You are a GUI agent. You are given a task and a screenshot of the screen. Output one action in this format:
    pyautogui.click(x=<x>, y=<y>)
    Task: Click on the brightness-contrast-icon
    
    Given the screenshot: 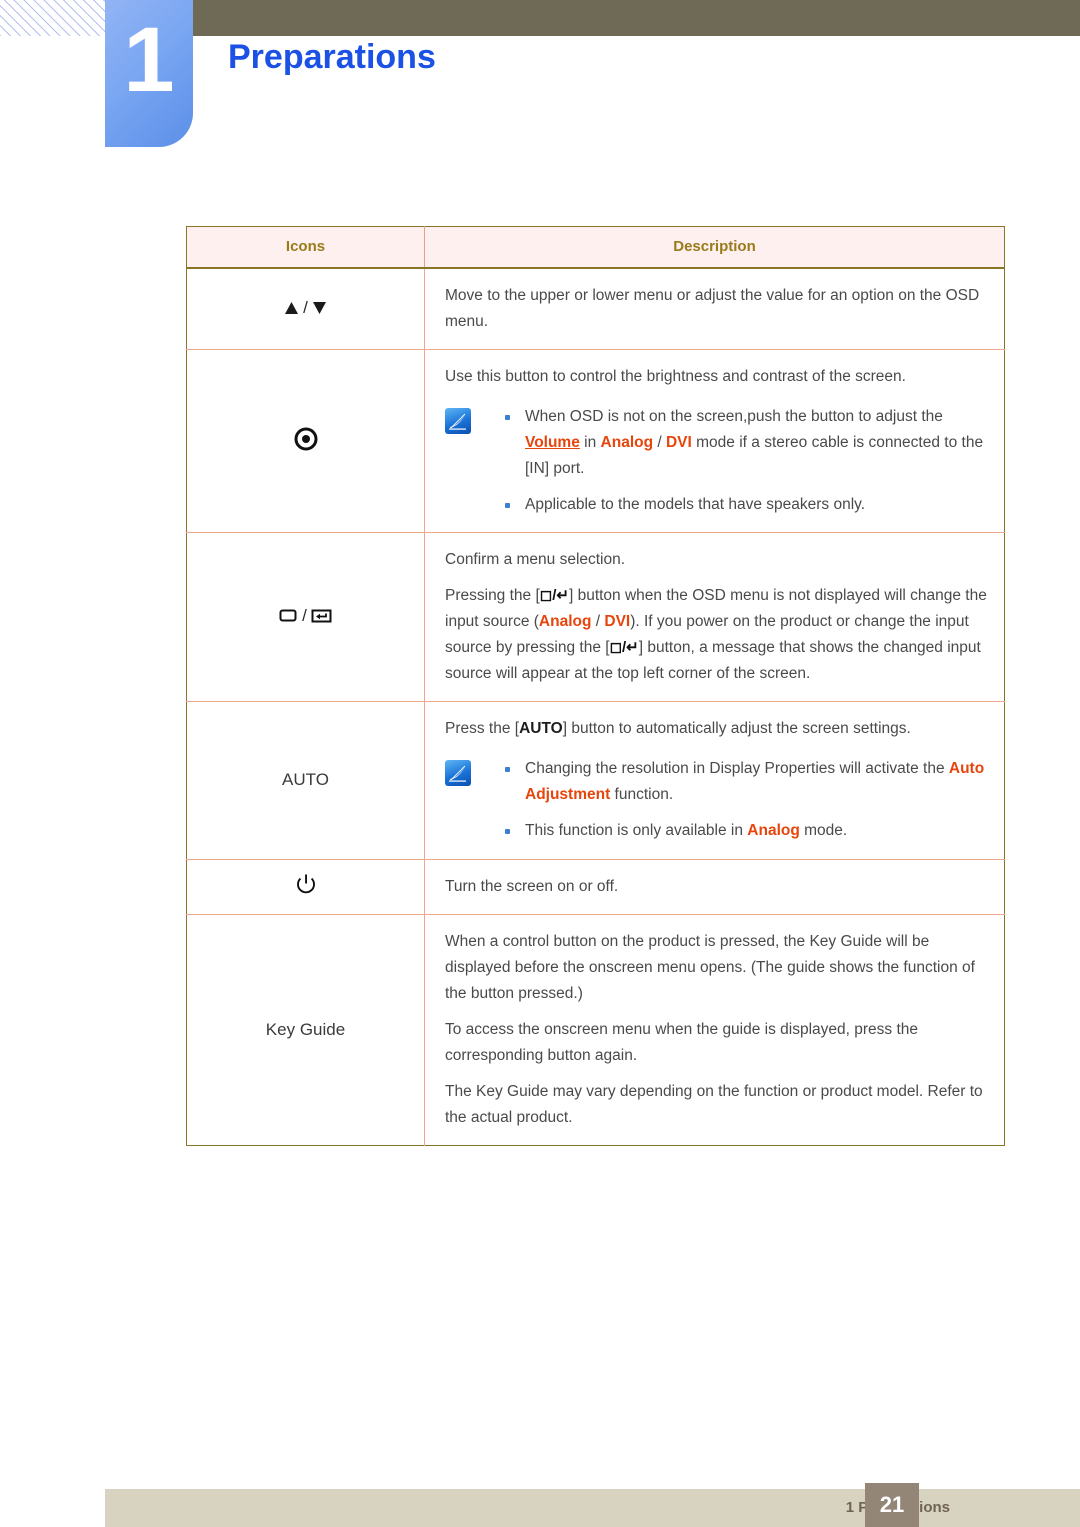 What is the action you would take?
    pyautogui.click(x=306, y=441)
    